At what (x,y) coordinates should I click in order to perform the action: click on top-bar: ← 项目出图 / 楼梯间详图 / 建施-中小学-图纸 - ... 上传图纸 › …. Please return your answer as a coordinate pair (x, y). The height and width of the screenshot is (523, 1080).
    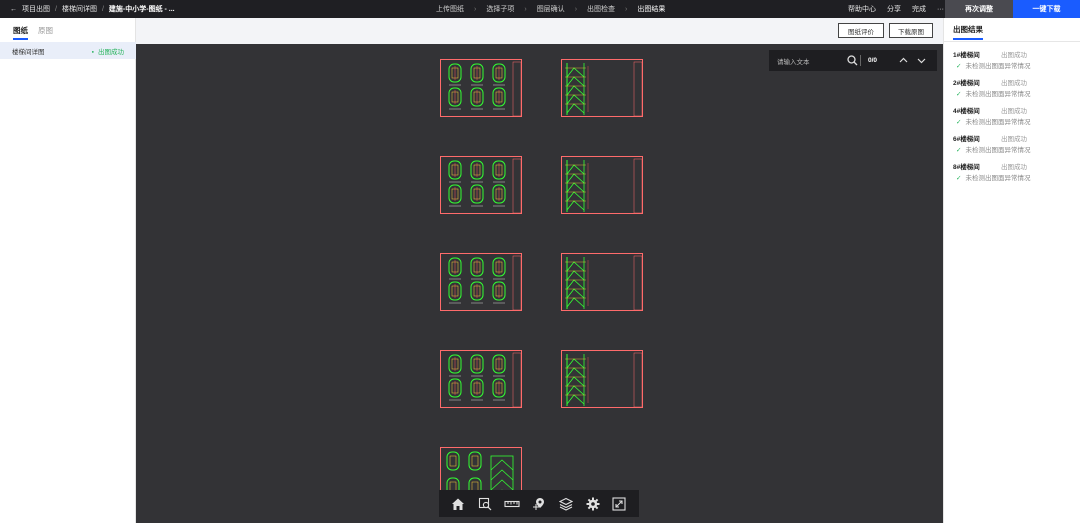
    Looking at the image, I should click on (540, 9).